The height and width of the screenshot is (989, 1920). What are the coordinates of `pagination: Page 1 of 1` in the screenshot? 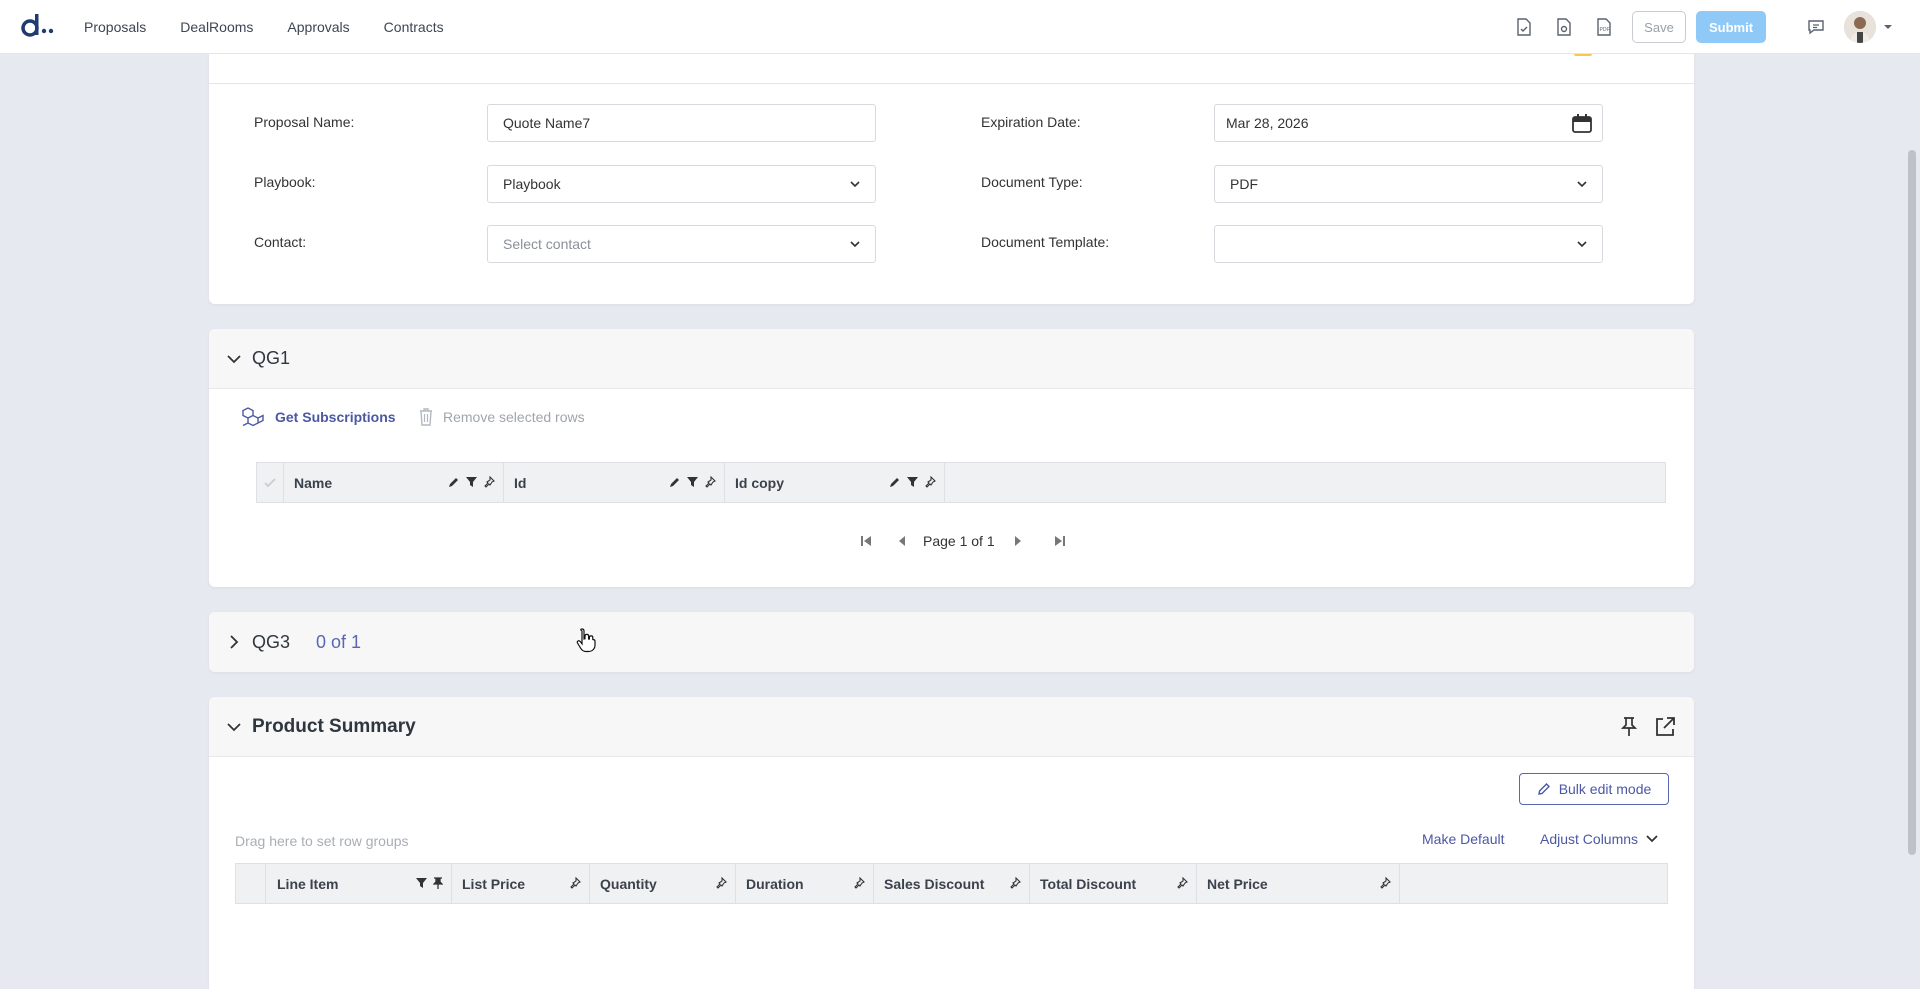 It's located at (963, 541).